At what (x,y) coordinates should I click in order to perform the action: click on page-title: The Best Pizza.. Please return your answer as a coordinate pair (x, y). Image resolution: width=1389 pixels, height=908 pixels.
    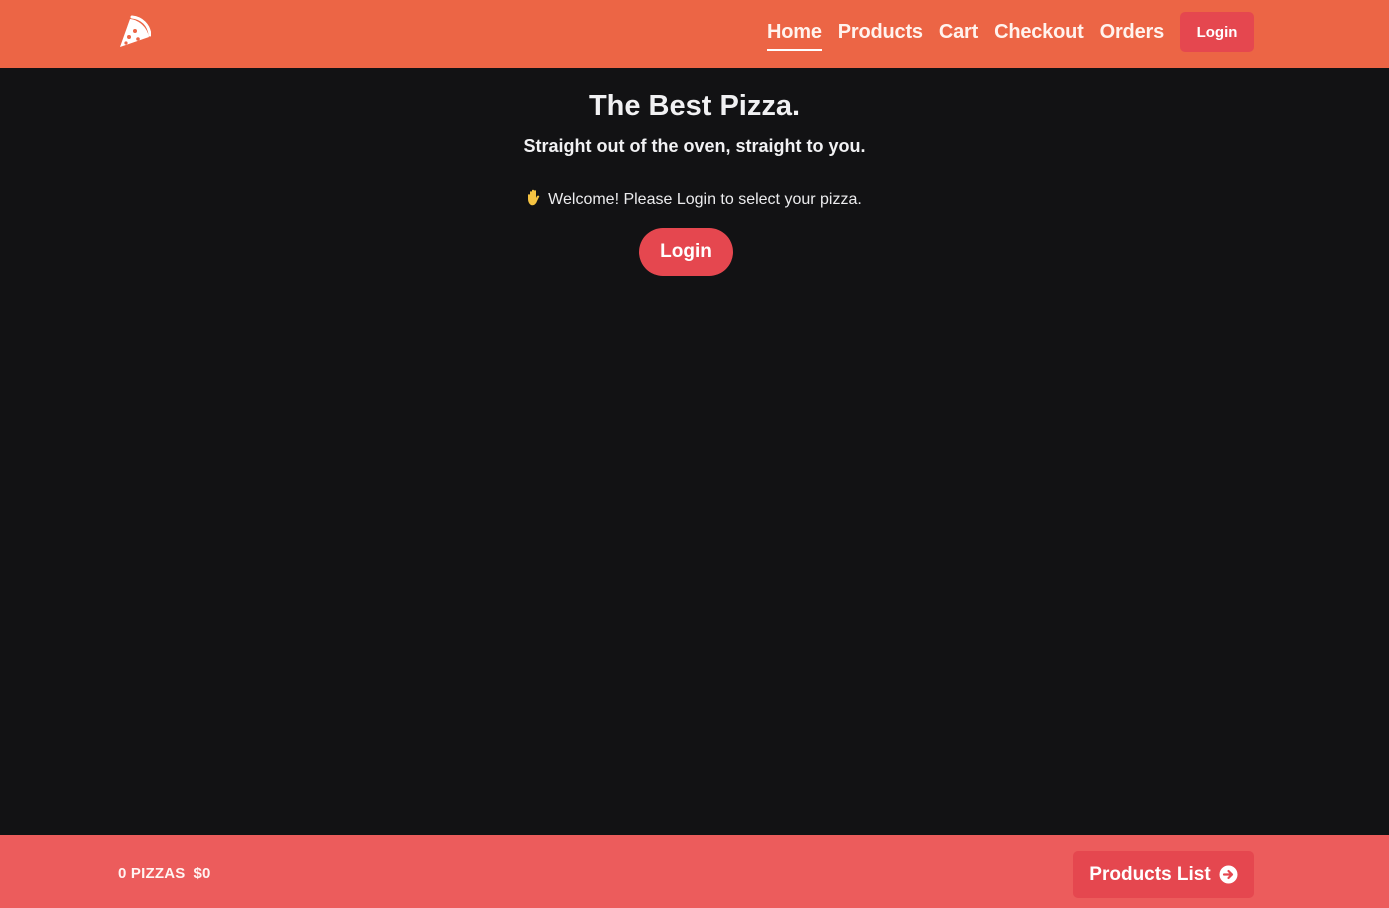
    Looking at the image, I should click on (694, 106).